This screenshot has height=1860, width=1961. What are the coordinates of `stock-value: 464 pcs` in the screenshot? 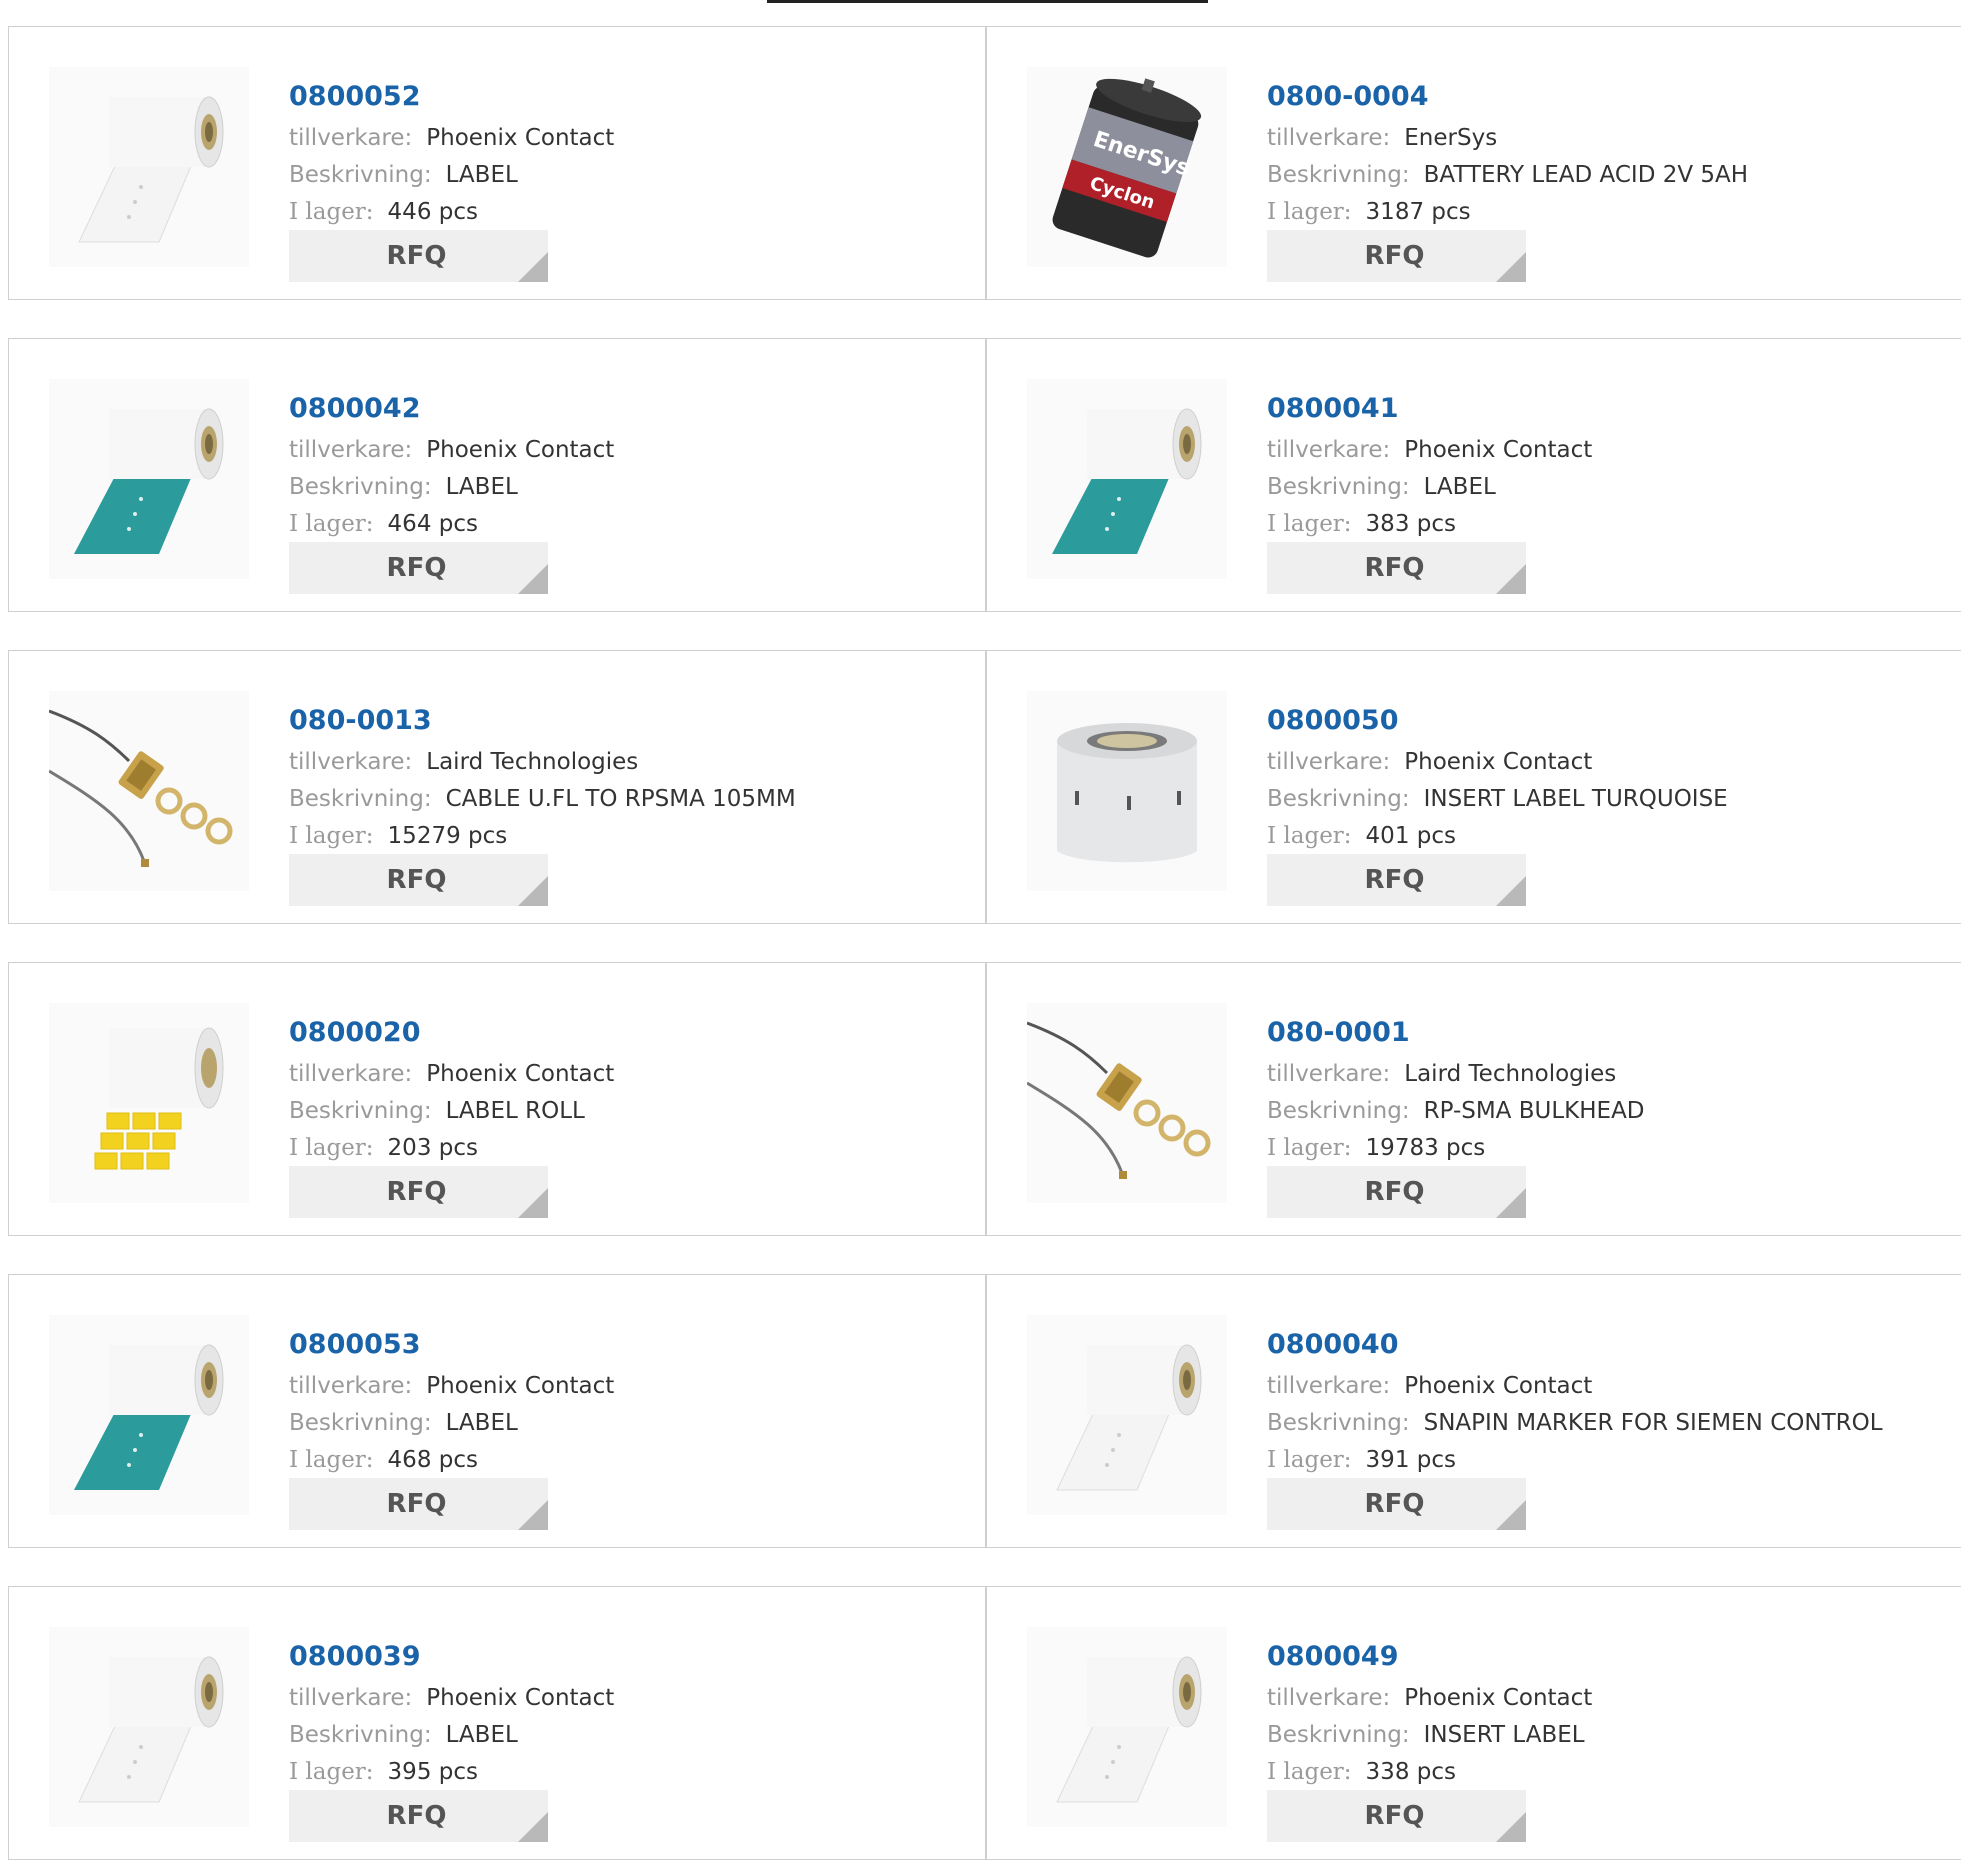 It's located at (432, 524).